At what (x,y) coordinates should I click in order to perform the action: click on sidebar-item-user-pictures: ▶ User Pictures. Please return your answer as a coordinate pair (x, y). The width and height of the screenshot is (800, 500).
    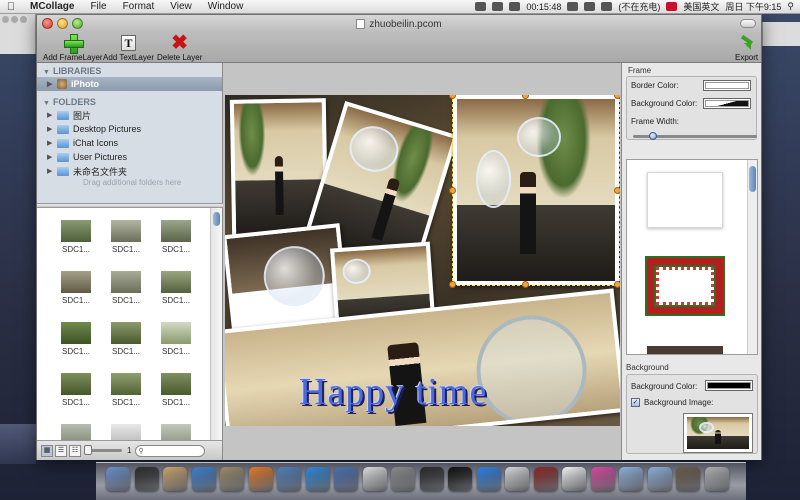
    Looking at the image, I should click on (129, 157).